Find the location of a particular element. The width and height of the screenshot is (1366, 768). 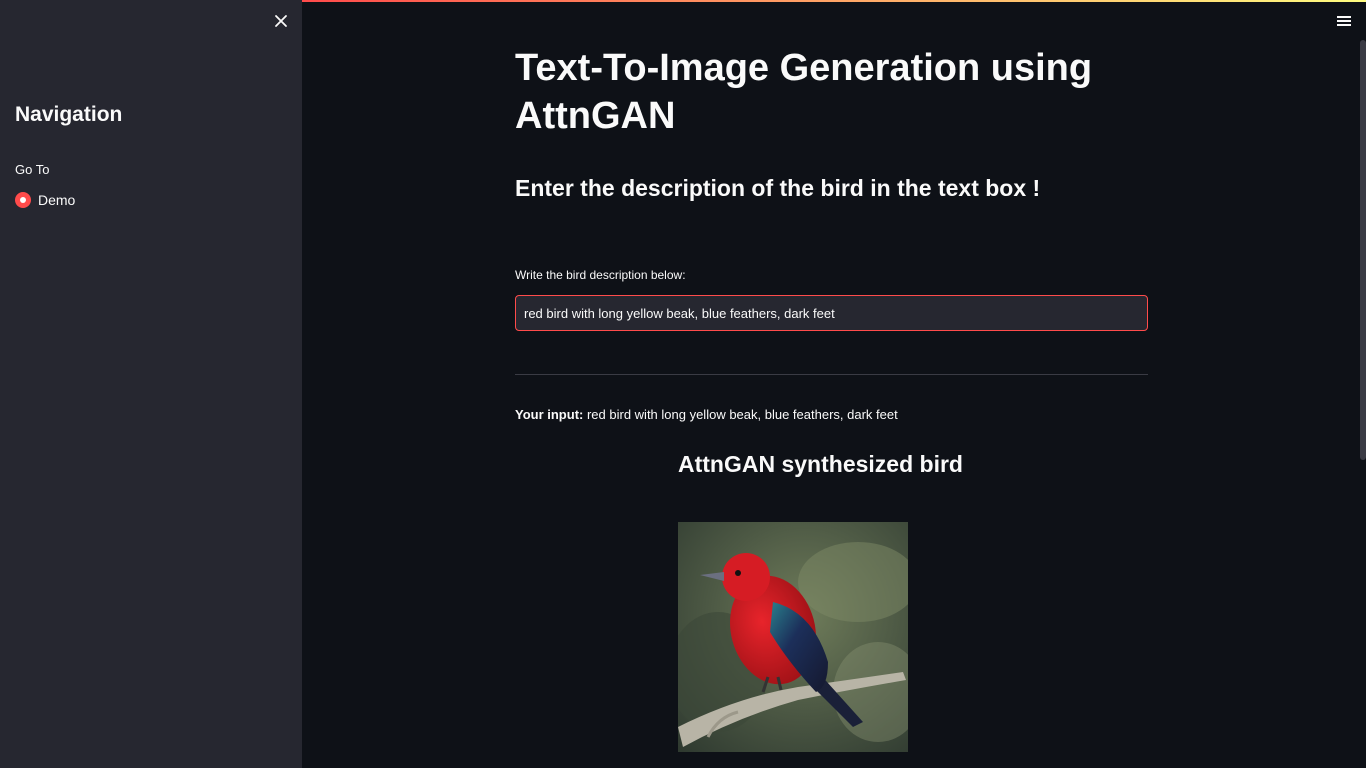

radio-option-label: Demo is located at coordinates (57, 200).